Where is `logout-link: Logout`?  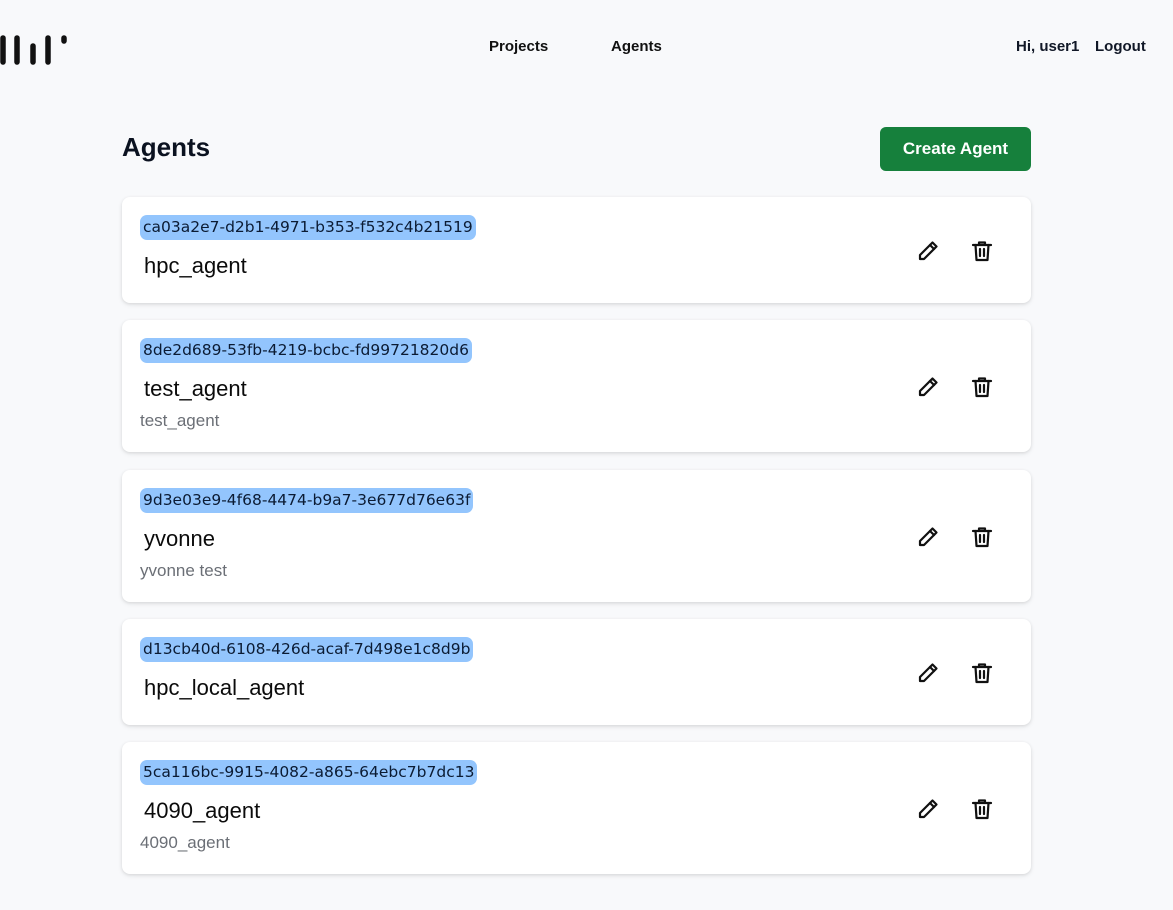
logout-link: Logout is located at coordinates (1120, 46).